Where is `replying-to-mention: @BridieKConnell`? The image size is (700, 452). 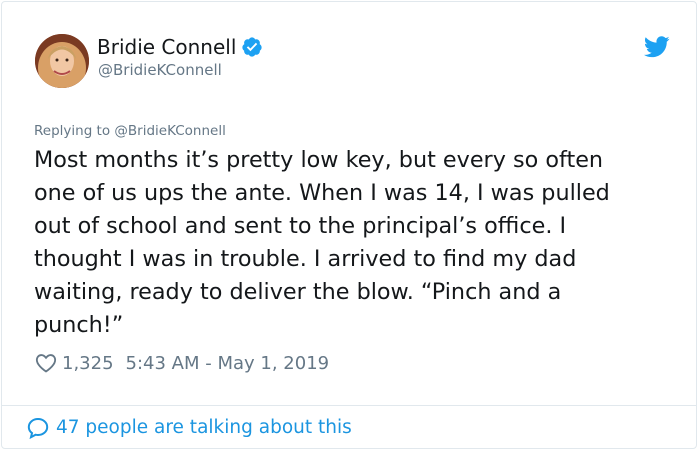 replying-to-mention: @BridieKConnell is located at coordinates (169, 131).